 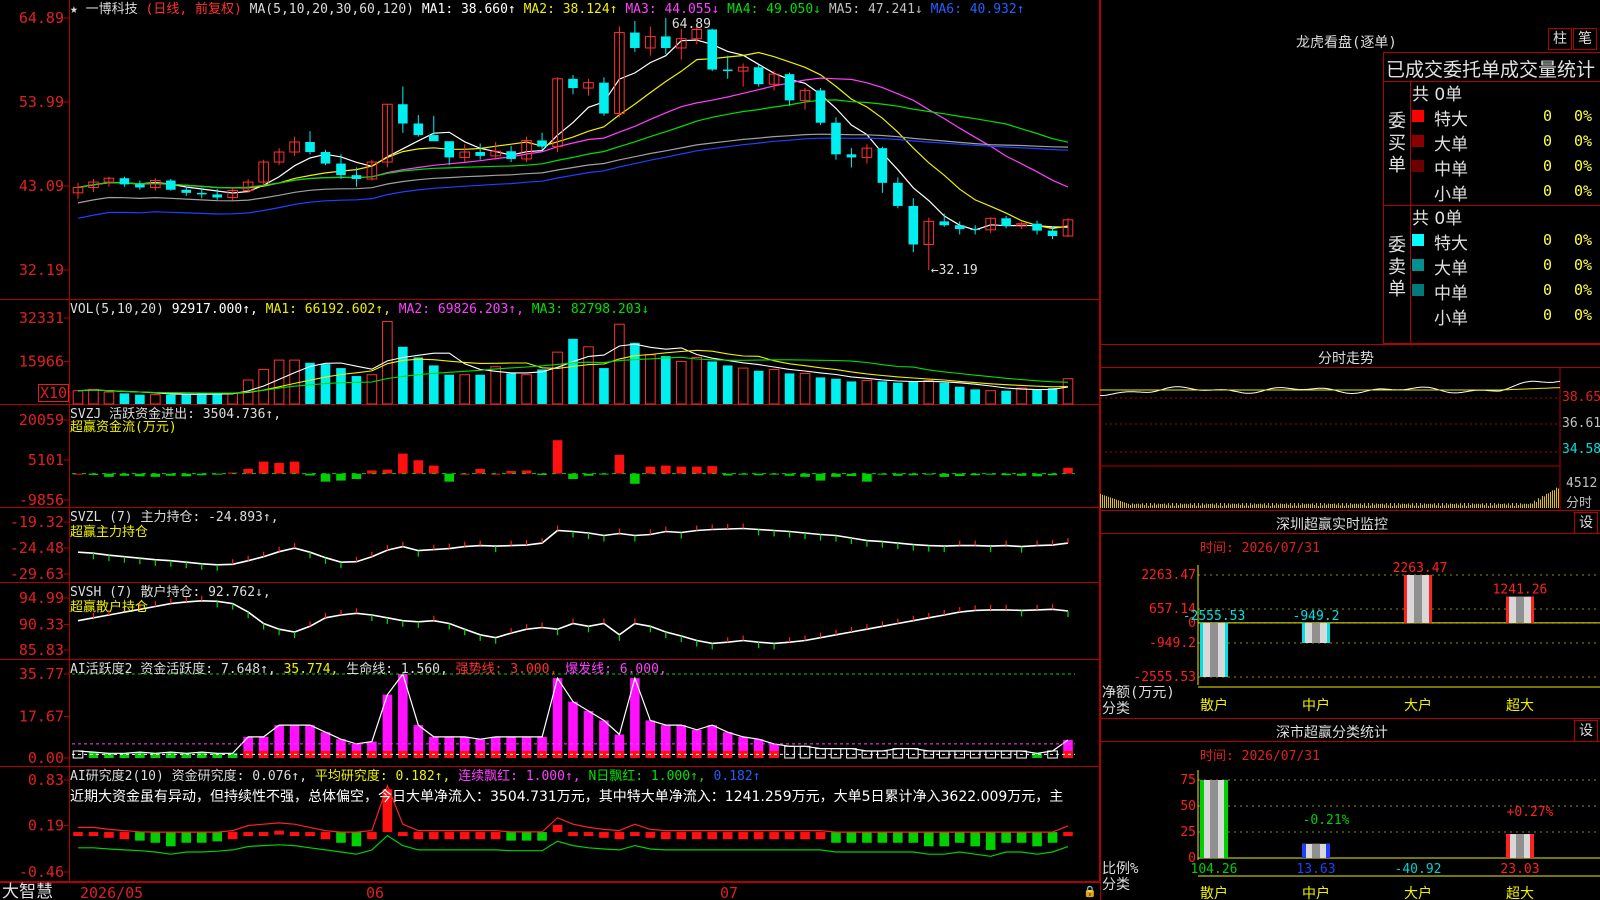 What do you see at coordinates (1582, 483) in the screenshot?
I see `intraday-vol-value: 4512` at bounding box center [1582, 483].